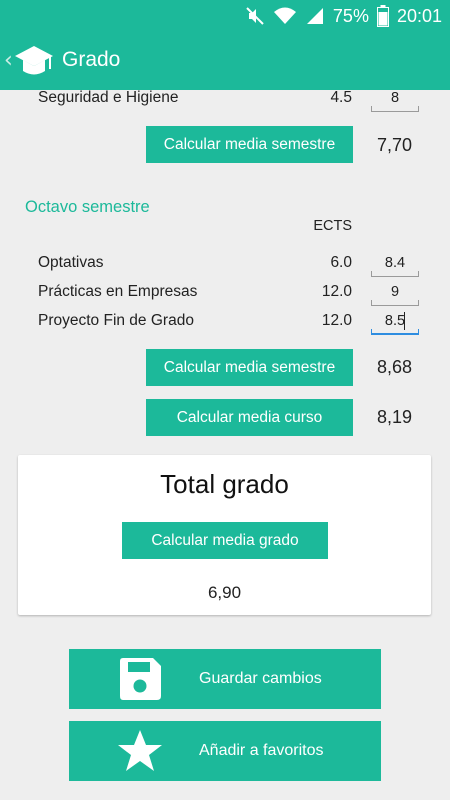 Image resolution: width=450 pixels, height=800 pixels. I want to click on calc-semester-7-button: Calcular media semestre, so click(249, 144).